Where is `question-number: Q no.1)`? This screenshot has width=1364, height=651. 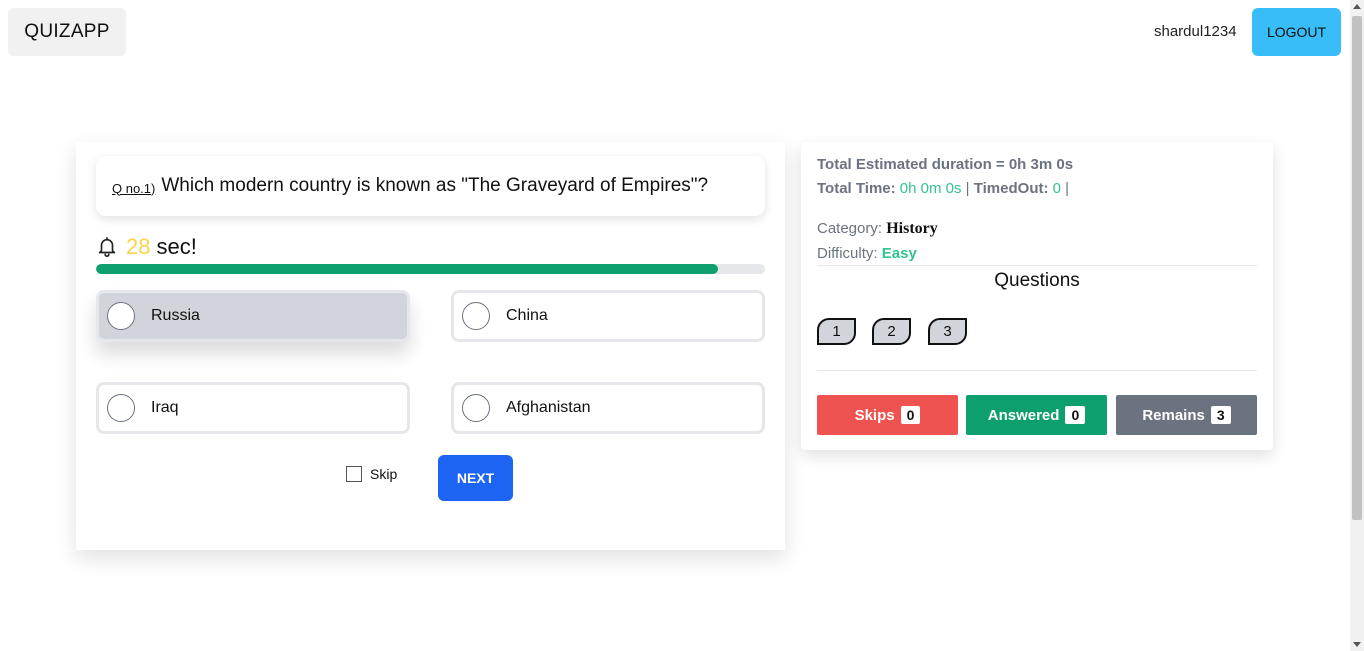
question-number: Q no.1) is located at coordinates (134, 188).